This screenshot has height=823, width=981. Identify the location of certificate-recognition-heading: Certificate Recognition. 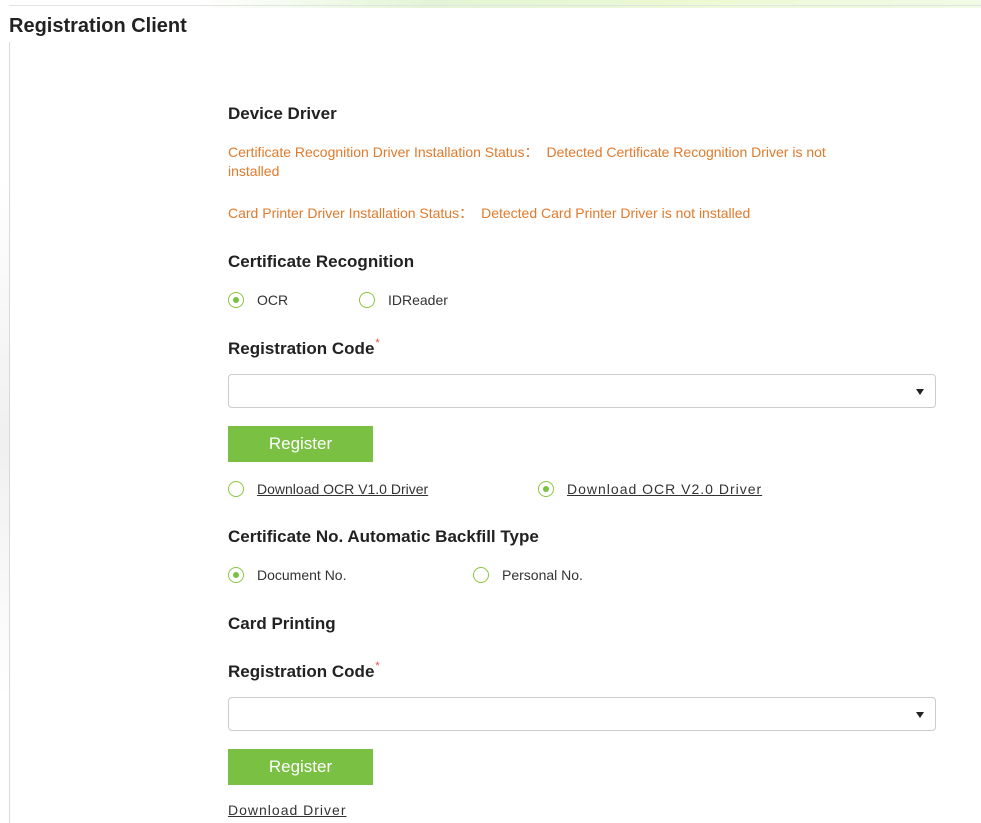
(321, 261).